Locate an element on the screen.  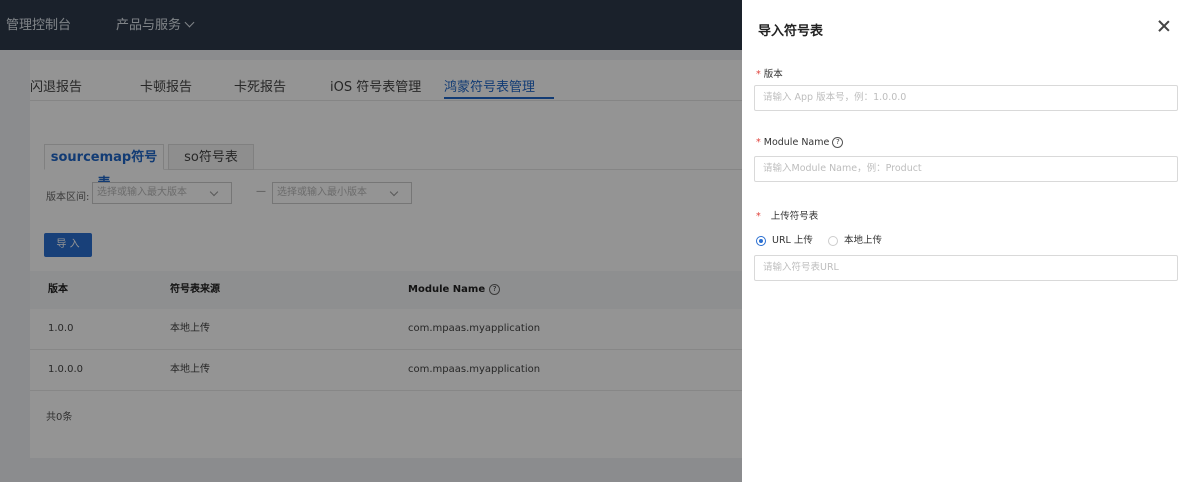
module-name-input: 请输入Module Name，例：Product is located at coordinates (966, 169).